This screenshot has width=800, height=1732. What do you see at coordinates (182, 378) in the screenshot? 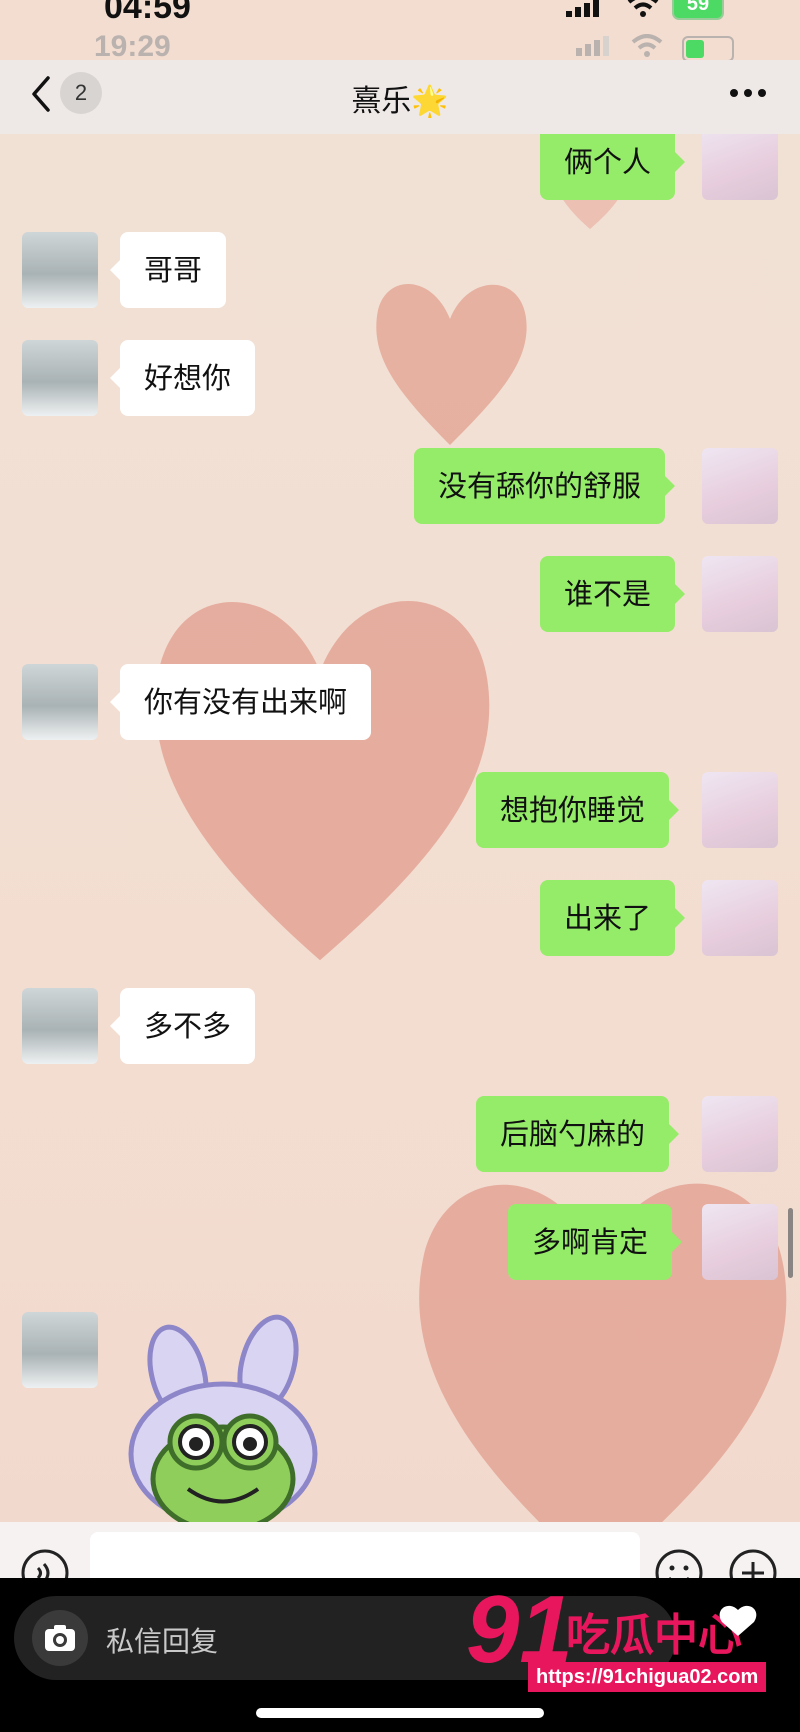
I see `incoming-message-bubble: 好想你` at bounding box center [182, 378].